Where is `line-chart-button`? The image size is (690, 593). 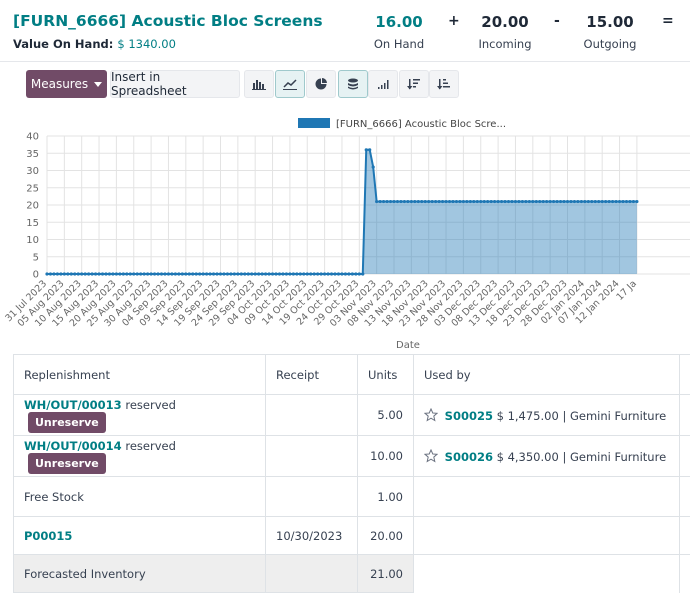 line-chart-button is located at coordinates (290, 84).